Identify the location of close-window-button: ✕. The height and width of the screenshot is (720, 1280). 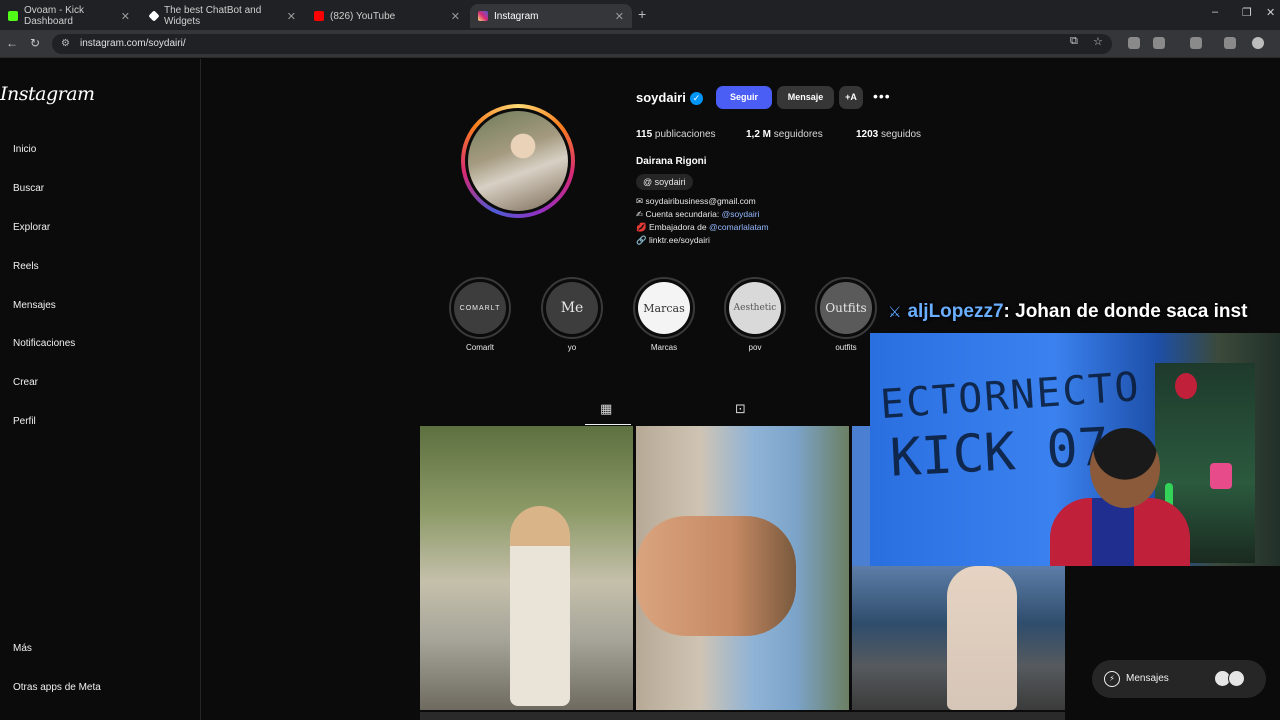
(1270, 12).